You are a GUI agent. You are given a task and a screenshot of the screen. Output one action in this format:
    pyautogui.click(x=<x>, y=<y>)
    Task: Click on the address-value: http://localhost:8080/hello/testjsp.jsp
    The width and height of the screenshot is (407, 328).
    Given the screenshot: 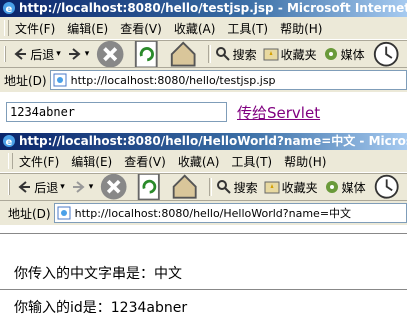 What is the action you would take?
    pyautogui.click(x=173, y=80)
    